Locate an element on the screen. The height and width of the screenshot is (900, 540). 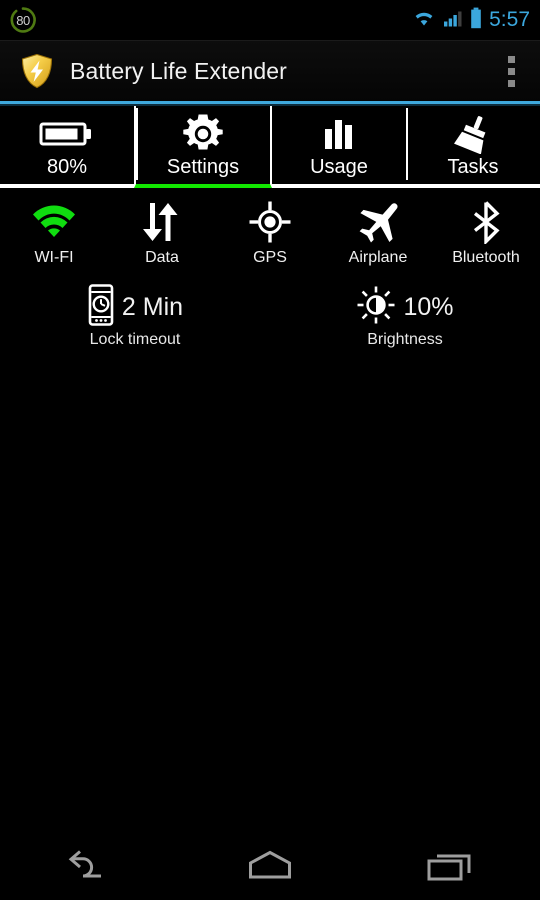
setting-lock-timeout: 2 Min Lock timeout is located at coordinates (135, 316).